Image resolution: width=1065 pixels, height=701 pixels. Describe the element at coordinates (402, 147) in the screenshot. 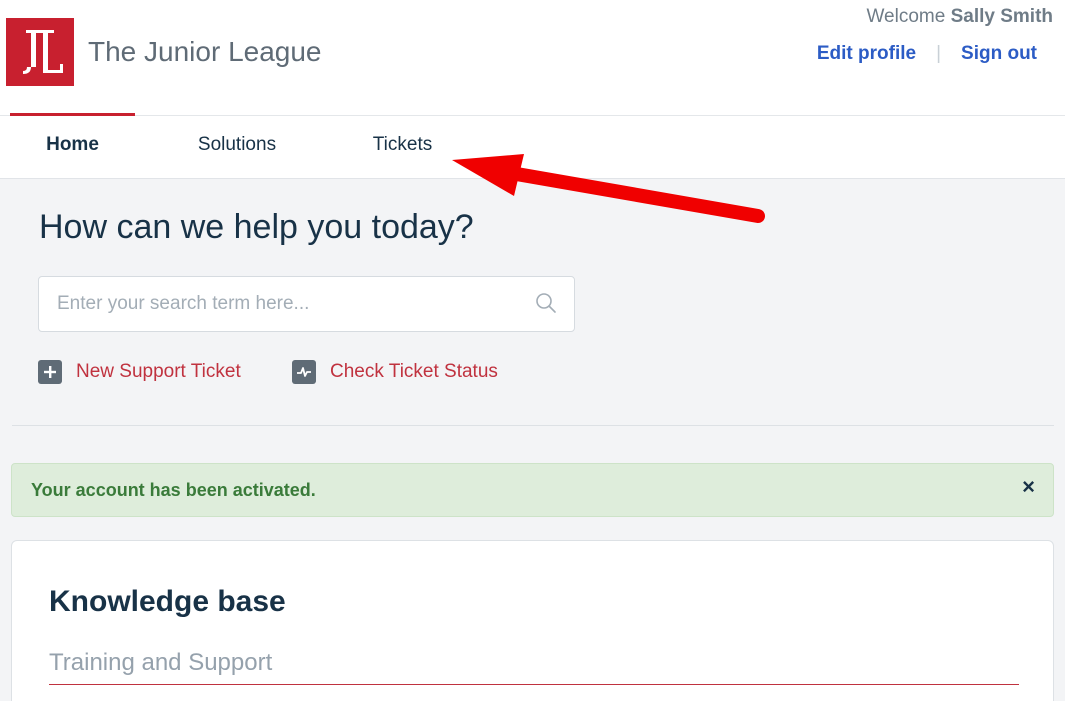

I see `tab-tickets: Tickets` at that location.